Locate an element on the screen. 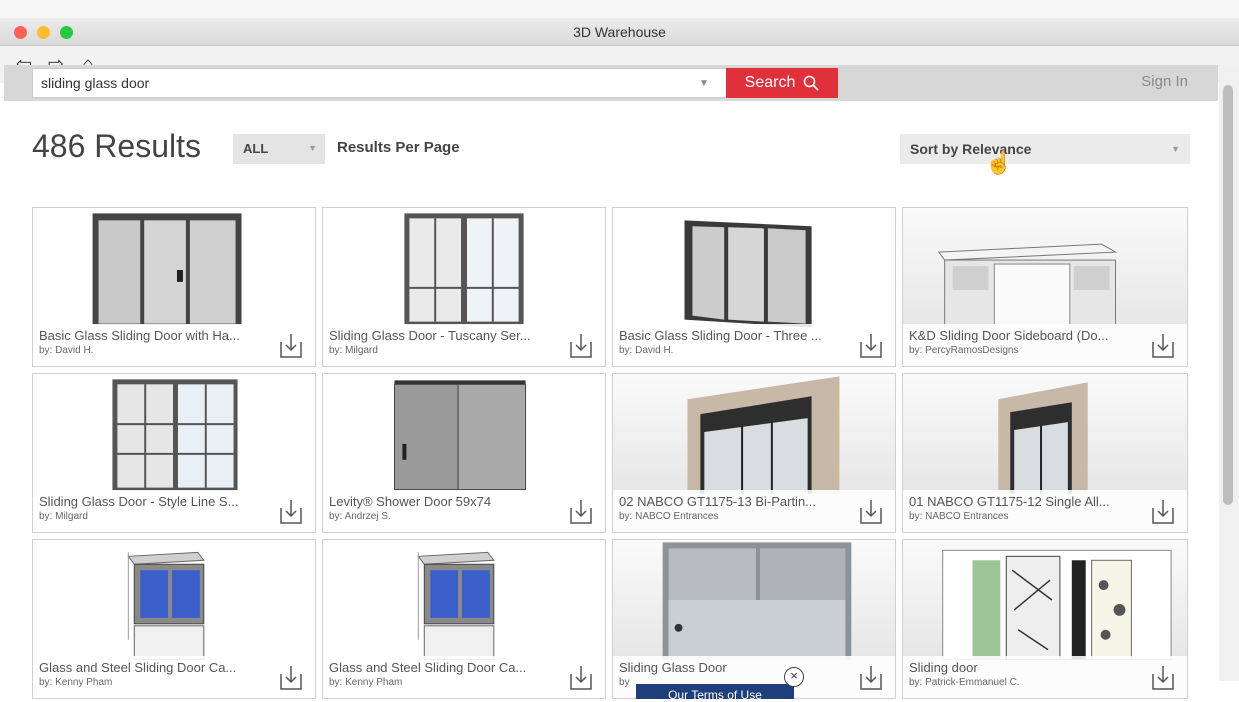 This screenshot has height=702, width=1239. result-card: Sliding door by: Patrick-Emmanuel C. is located at coordinates (1045, 619).